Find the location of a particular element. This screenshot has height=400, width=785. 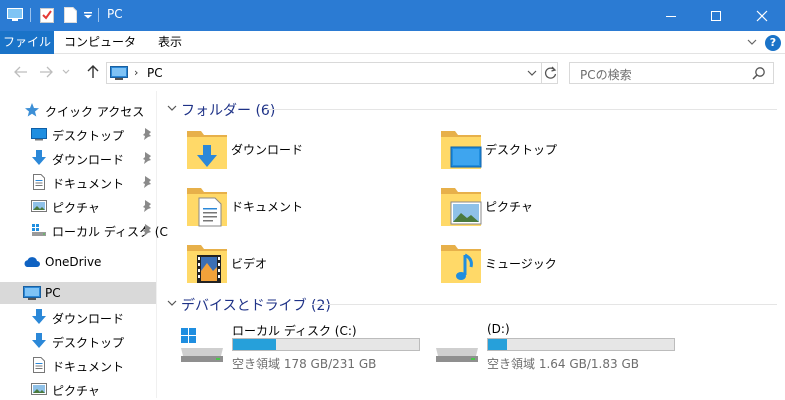

address-bar: › PC is located at coordinates (332, 73).